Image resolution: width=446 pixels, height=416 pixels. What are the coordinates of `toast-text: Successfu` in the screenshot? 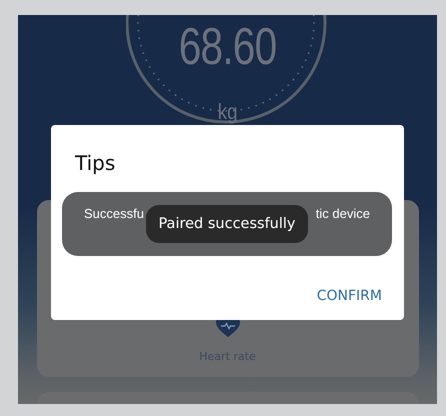 It's located at (114, 214).